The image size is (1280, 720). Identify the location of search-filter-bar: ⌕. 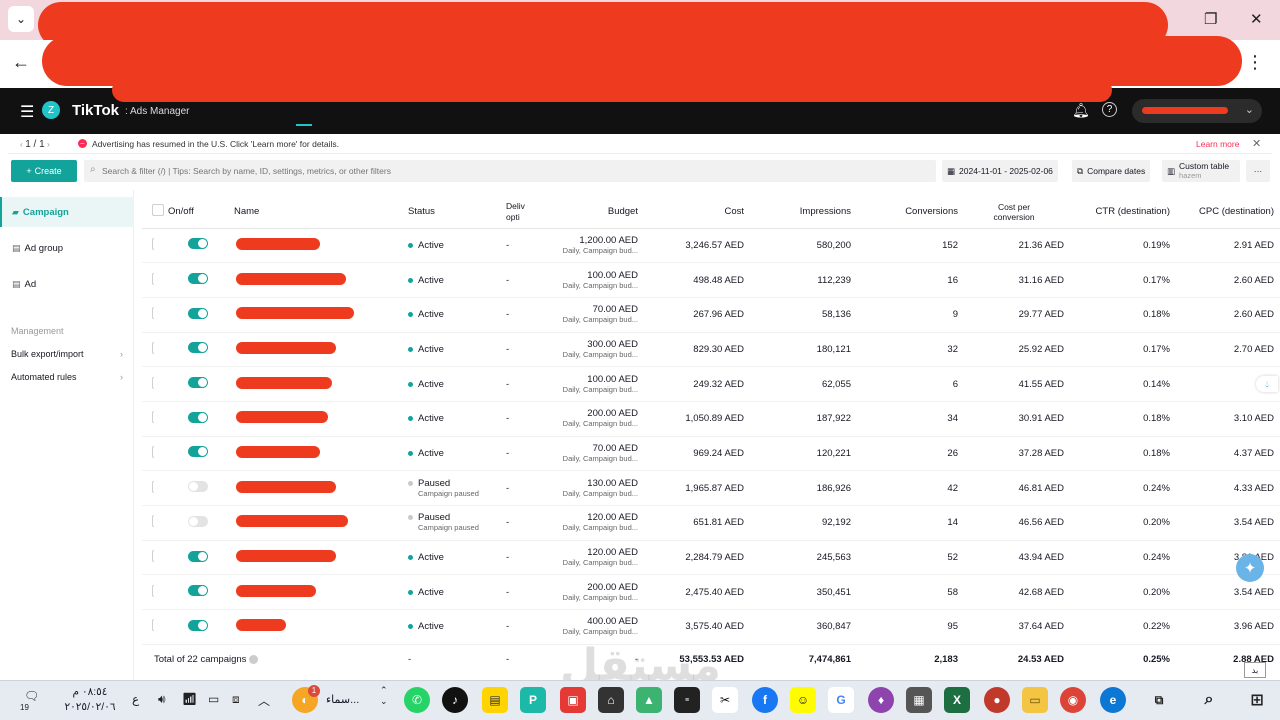
(510, 171).